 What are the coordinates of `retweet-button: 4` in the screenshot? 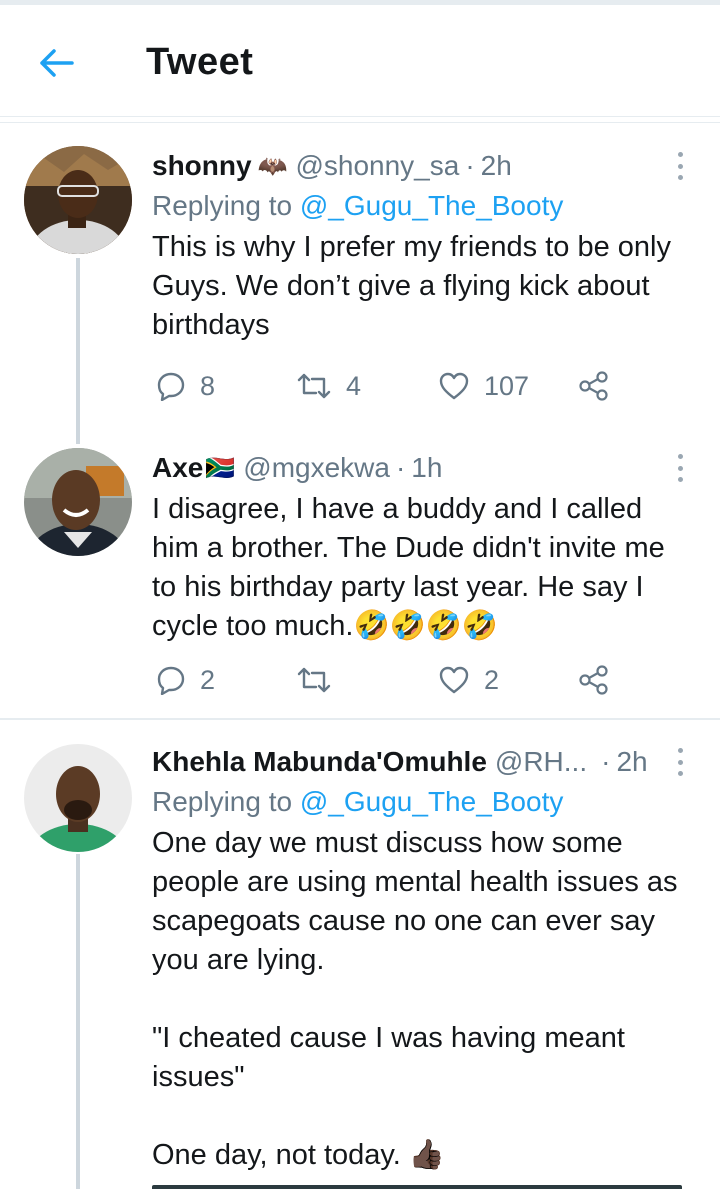 It's located at (328, 386).